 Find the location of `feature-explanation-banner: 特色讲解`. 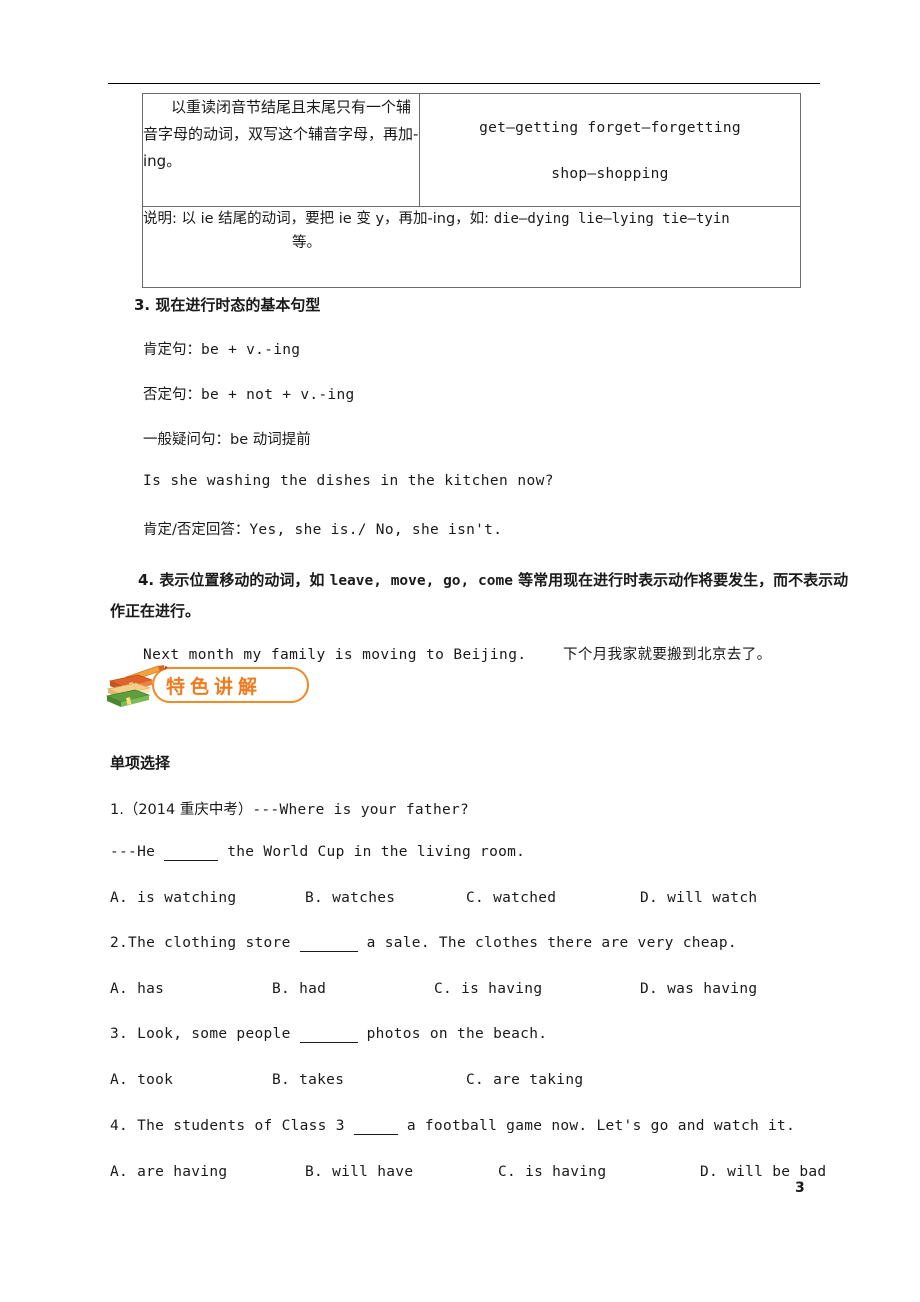

feature-explanation-banner: 特色讲解 is located at coordinates (209, 686).